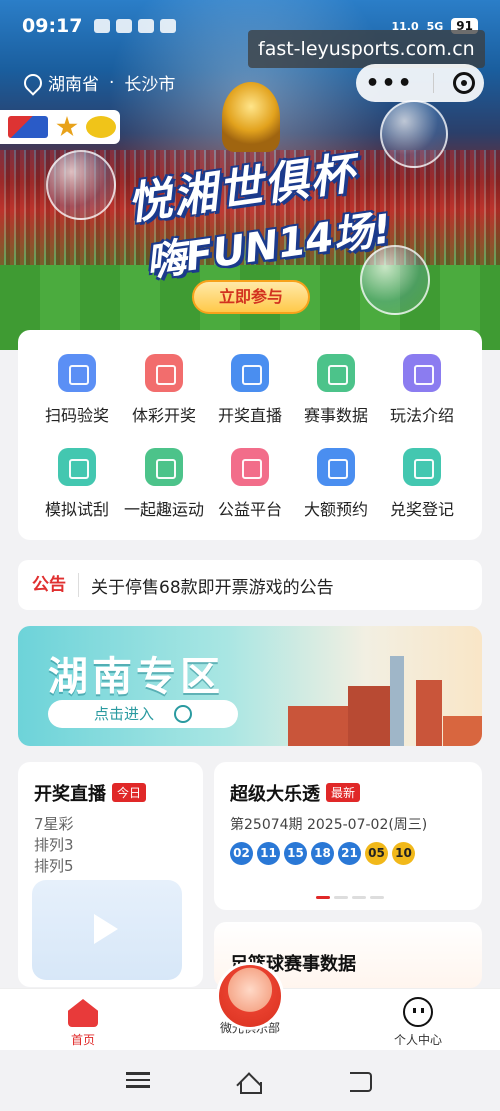 The image size is (500, 1111). I want to click on tower-illustration, so click(318, 726).